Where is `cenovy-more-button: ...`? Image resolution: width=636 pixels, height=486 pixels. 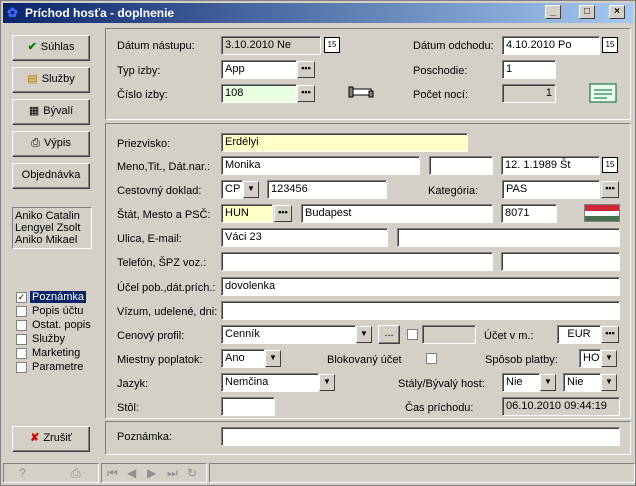
cenovy-more-button: ... is located at coordinates (389, 334).